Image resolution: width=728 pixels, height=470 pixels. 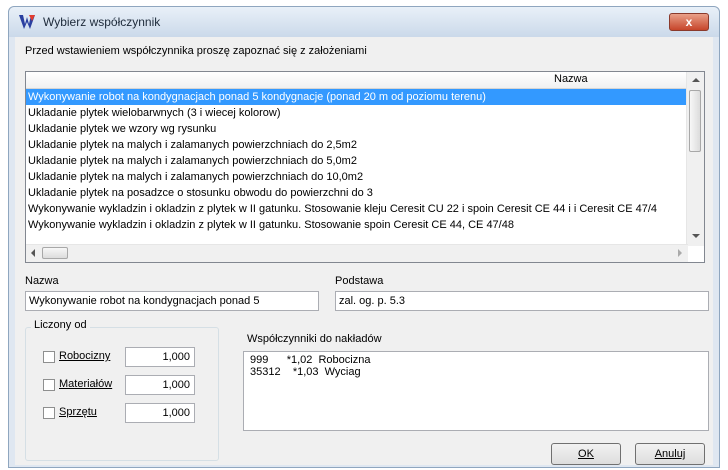 What do you see at coordinates (357, 129) in the screenshot?
I see `list-item: Ukladanie plytek we wzory wg rysunku` at bounding box center [357, 129].